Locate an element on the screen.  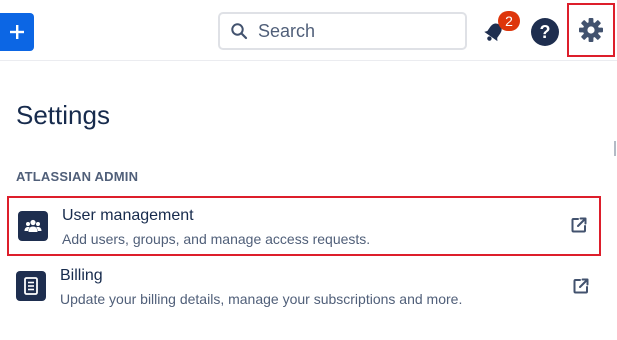
question-mark-icon: ? is located at coordinates (545, 32).